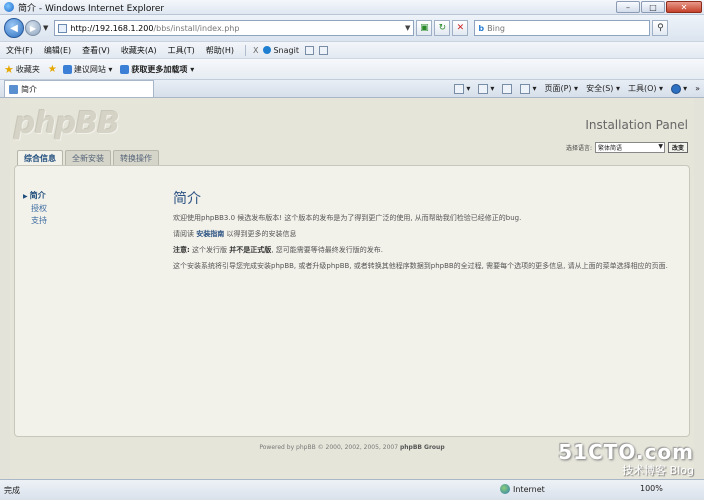  What do you see at coordinates (181, 50) in the screenshot?
I see `menu-tools: 工具(T)` at bounding box center [181, 50].